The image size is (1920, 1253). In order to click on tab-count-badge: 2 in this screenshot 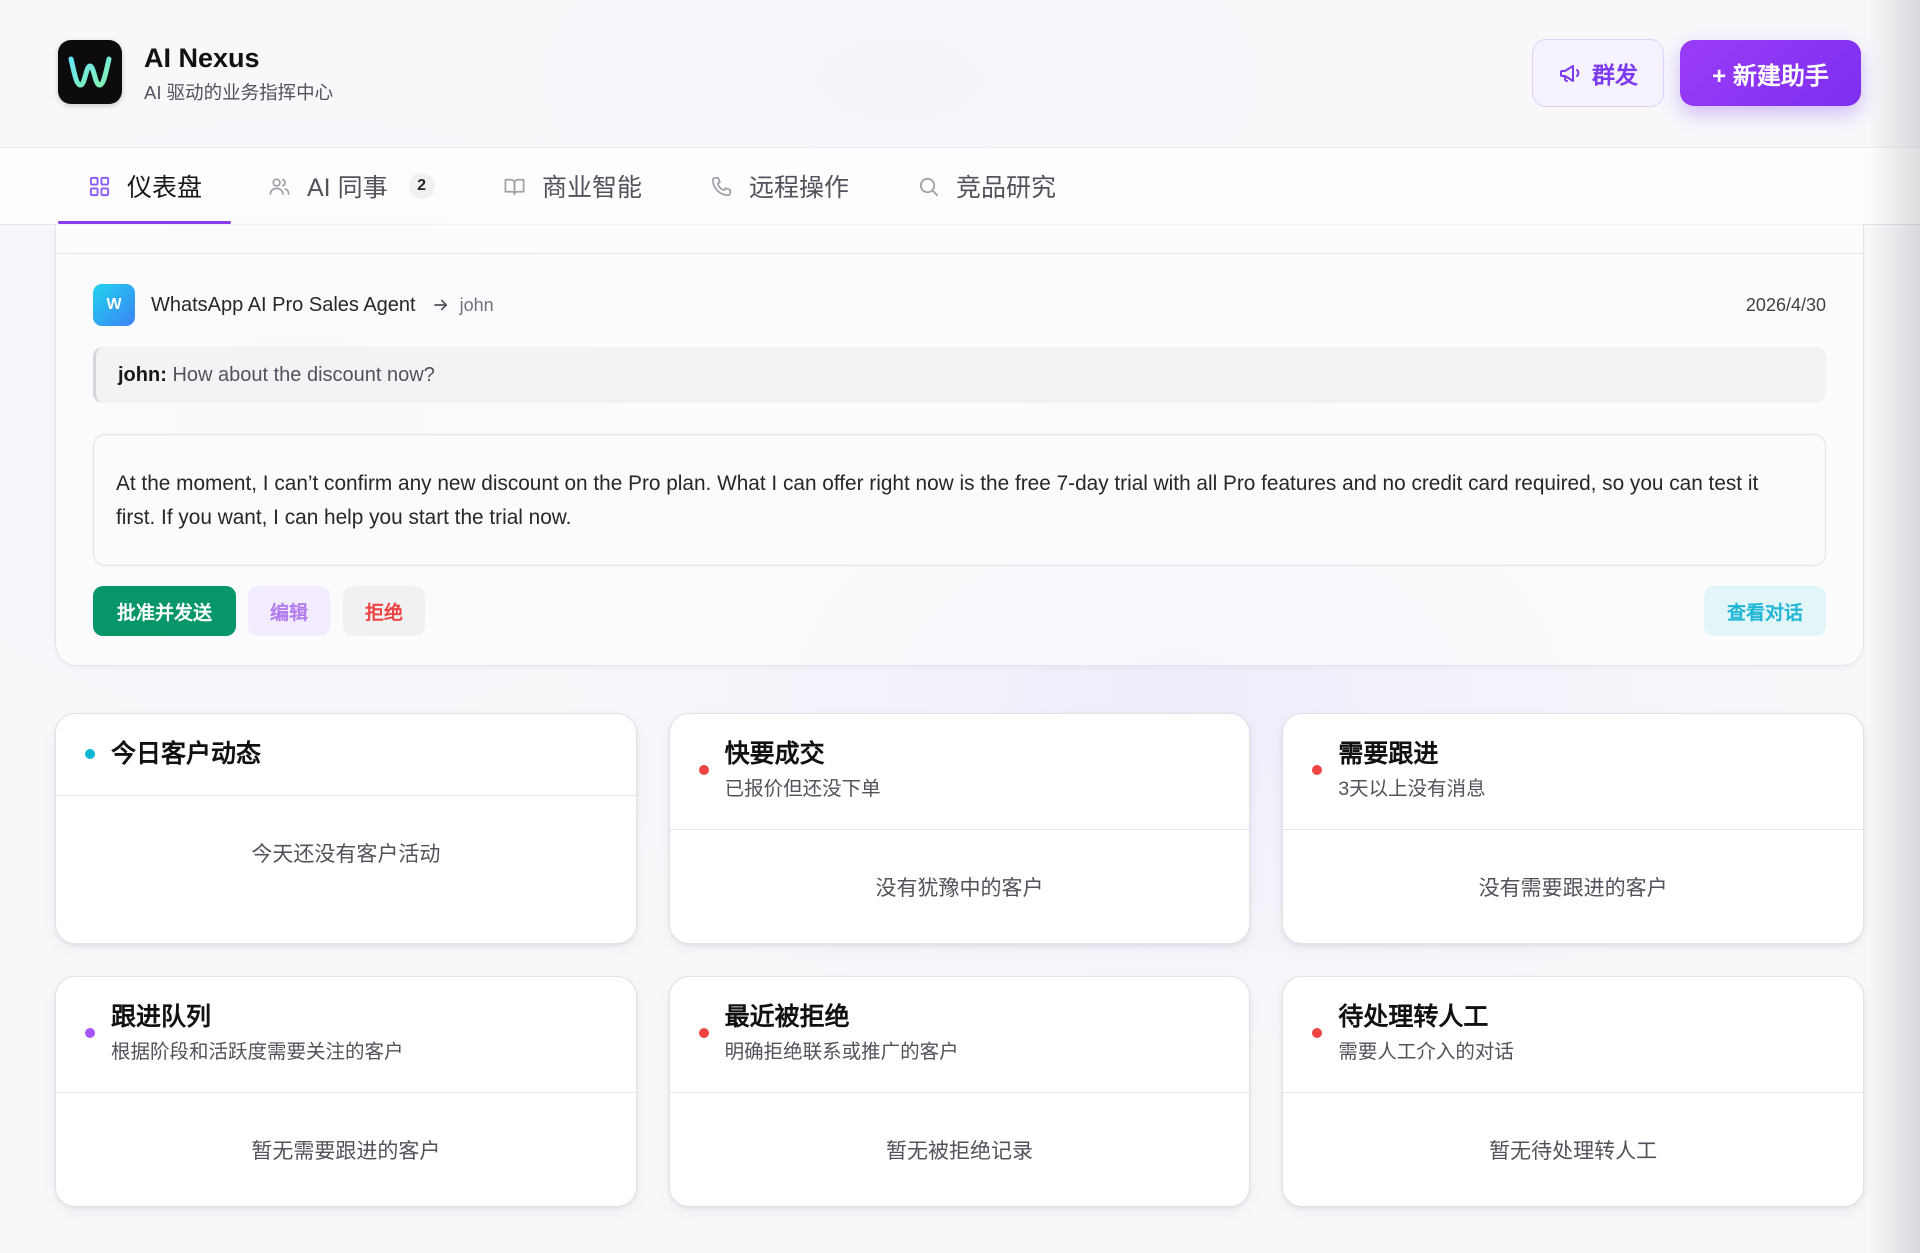, I will do `click(421, 186)`.